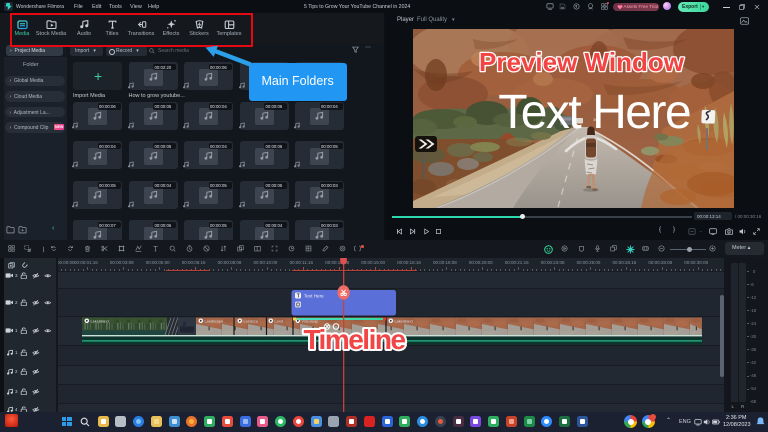 Image resolution: width=768 pixels, height=432 pixels. What do you see at coordinates (251, 322) in the screenshot?
I see `svg-text: Landsca` at bounding box center [251, 322].